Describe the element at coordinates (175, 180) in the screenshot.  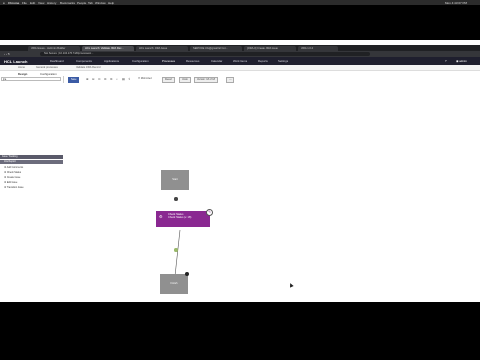
I see `start-node: Start` at that location.